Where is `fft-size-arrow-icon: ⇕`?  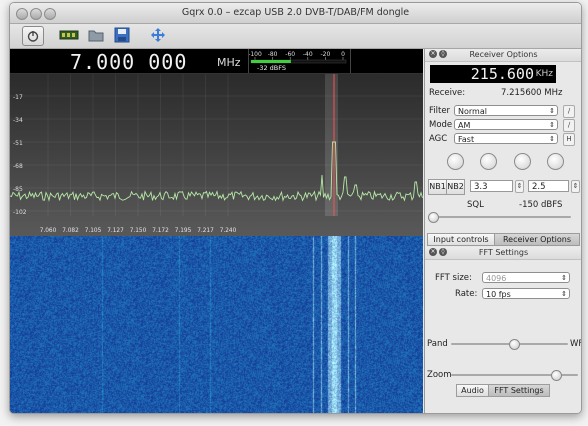
fft-size-arrow-icon: ⇕ is located at coordinates (564, 278).